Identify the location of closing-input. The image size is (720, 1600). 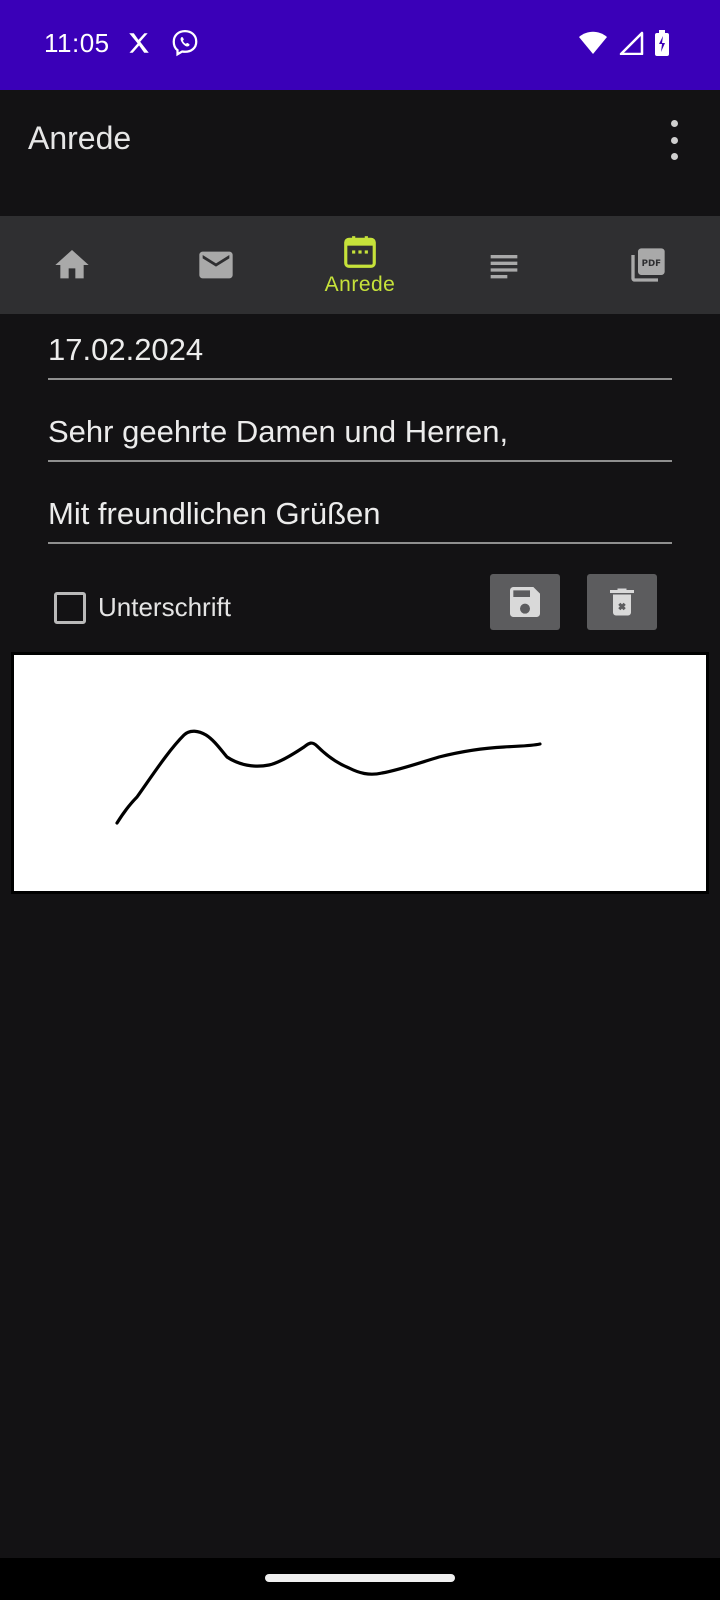
(360, 514).